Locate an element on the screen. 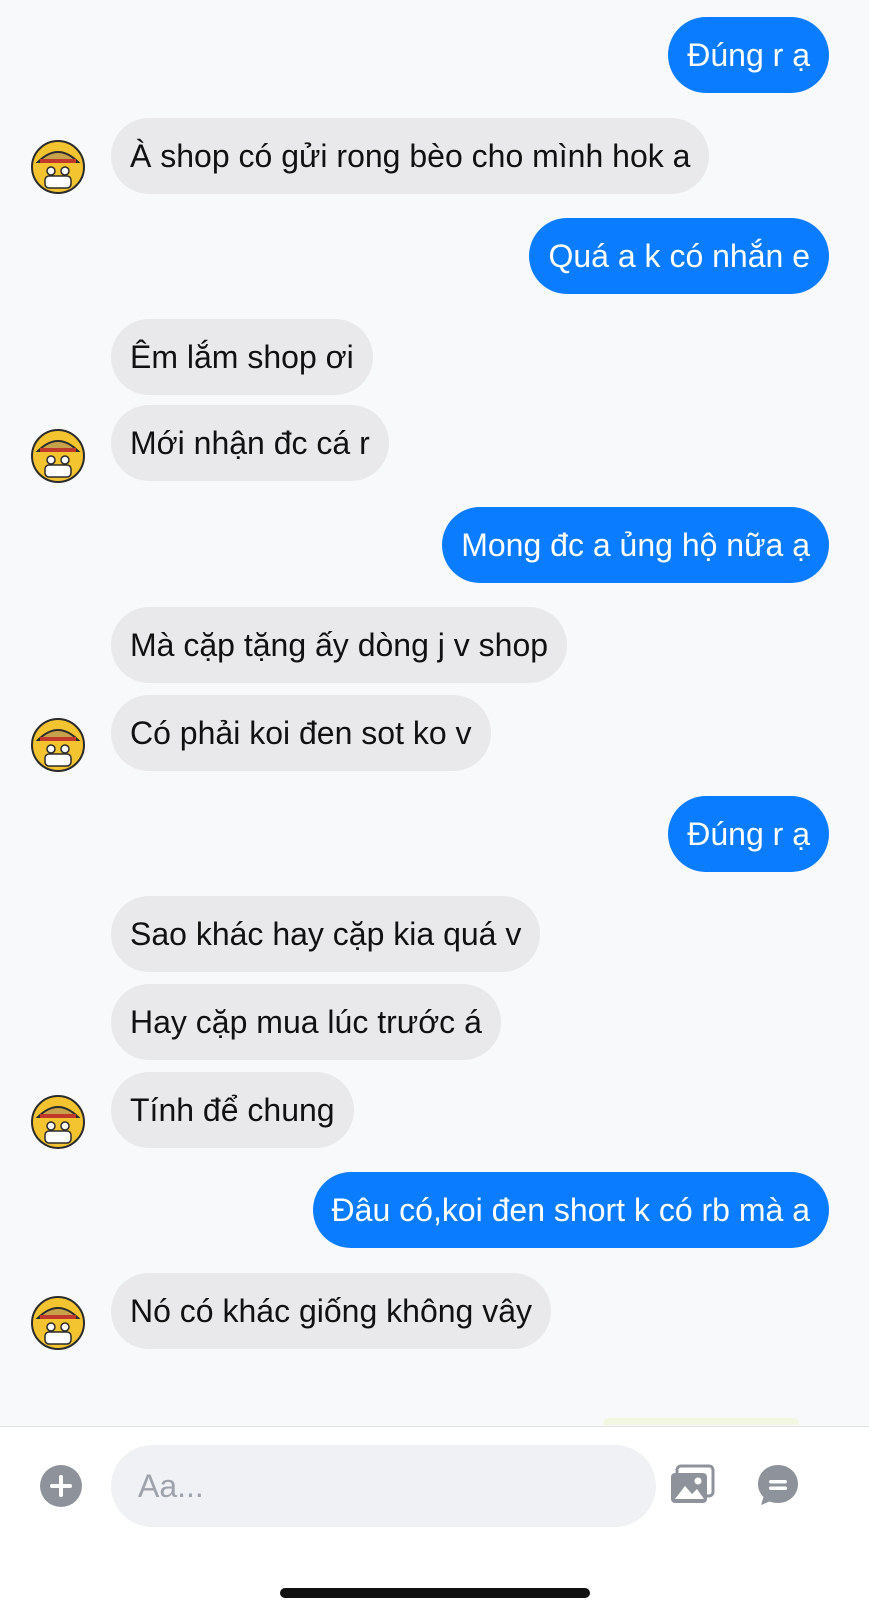 The image size is (869, 1621). message-text: Đâu có,koi đen short k có rb mà a is located at coordinates (570, 1210).